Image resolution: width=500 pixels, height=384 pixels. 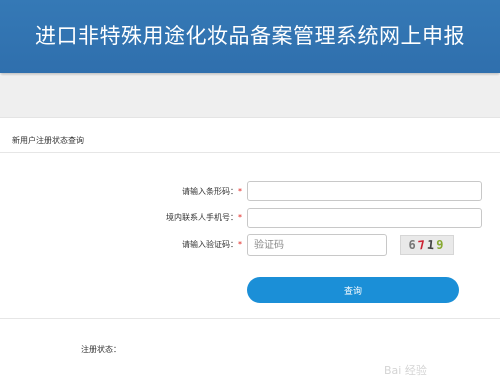 I want to click on barcode-label-text: 请输入条形码：, so click(x=210, y=191).